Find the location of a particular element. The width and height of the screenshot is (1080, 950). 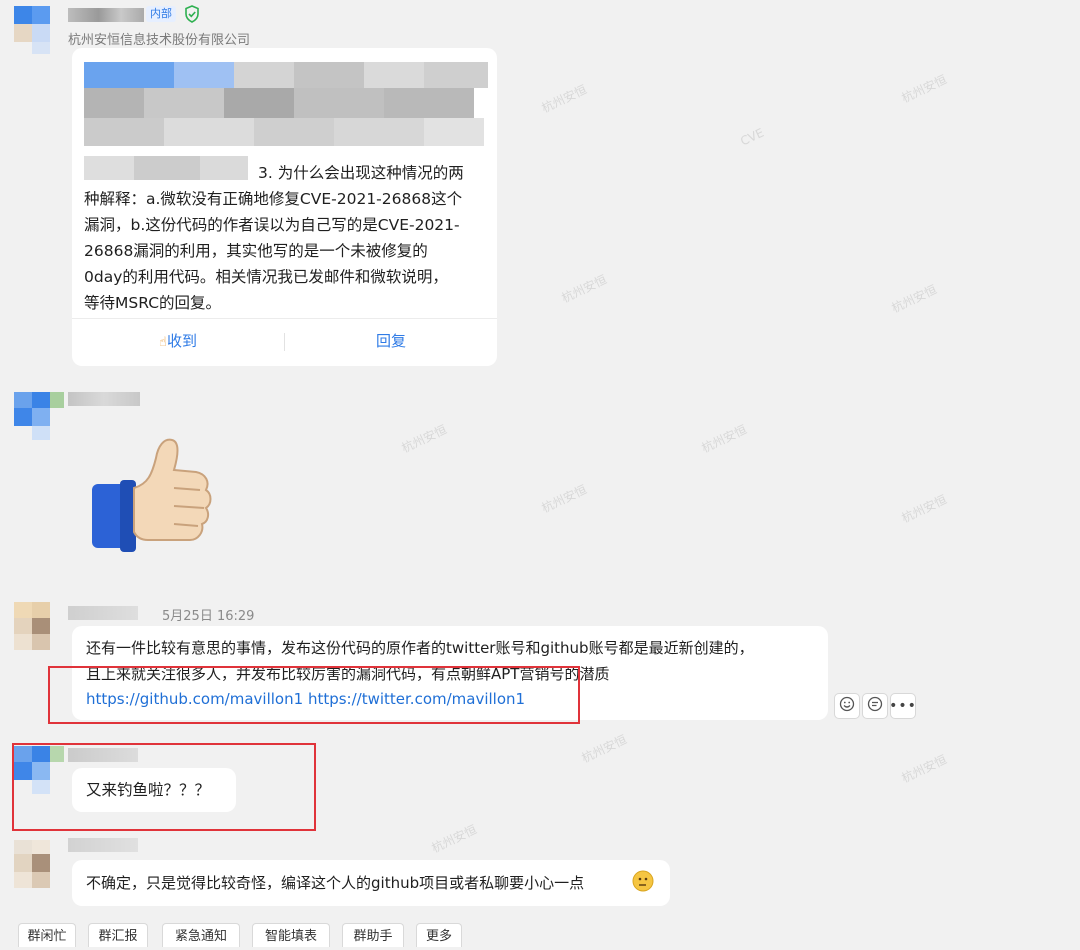

ok-hand-icon: ☝ is located at coordinates (163, 342).